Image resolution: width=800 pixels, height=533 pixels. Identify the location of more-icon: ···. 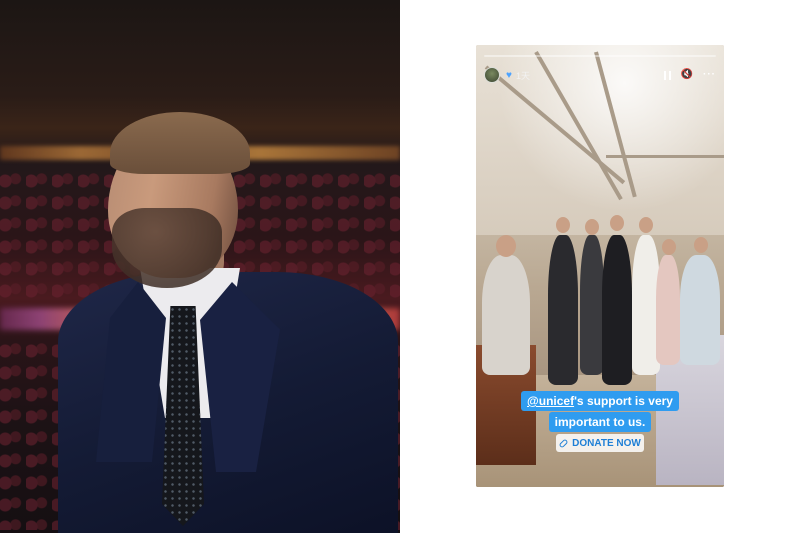
(709, 75).